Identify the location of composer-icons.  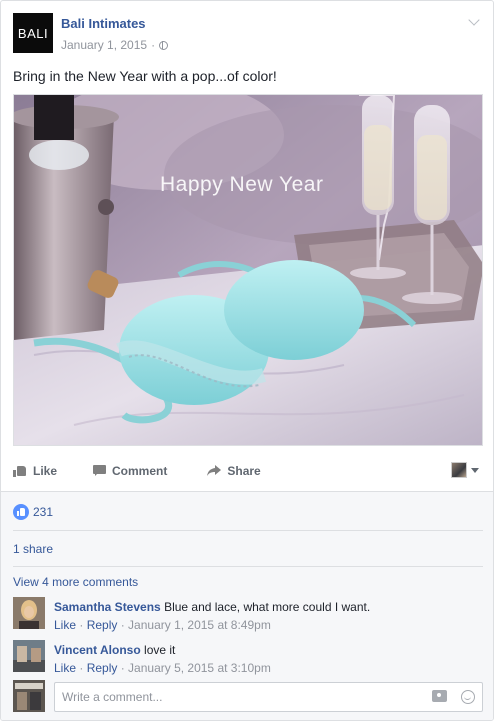
(453, 697).